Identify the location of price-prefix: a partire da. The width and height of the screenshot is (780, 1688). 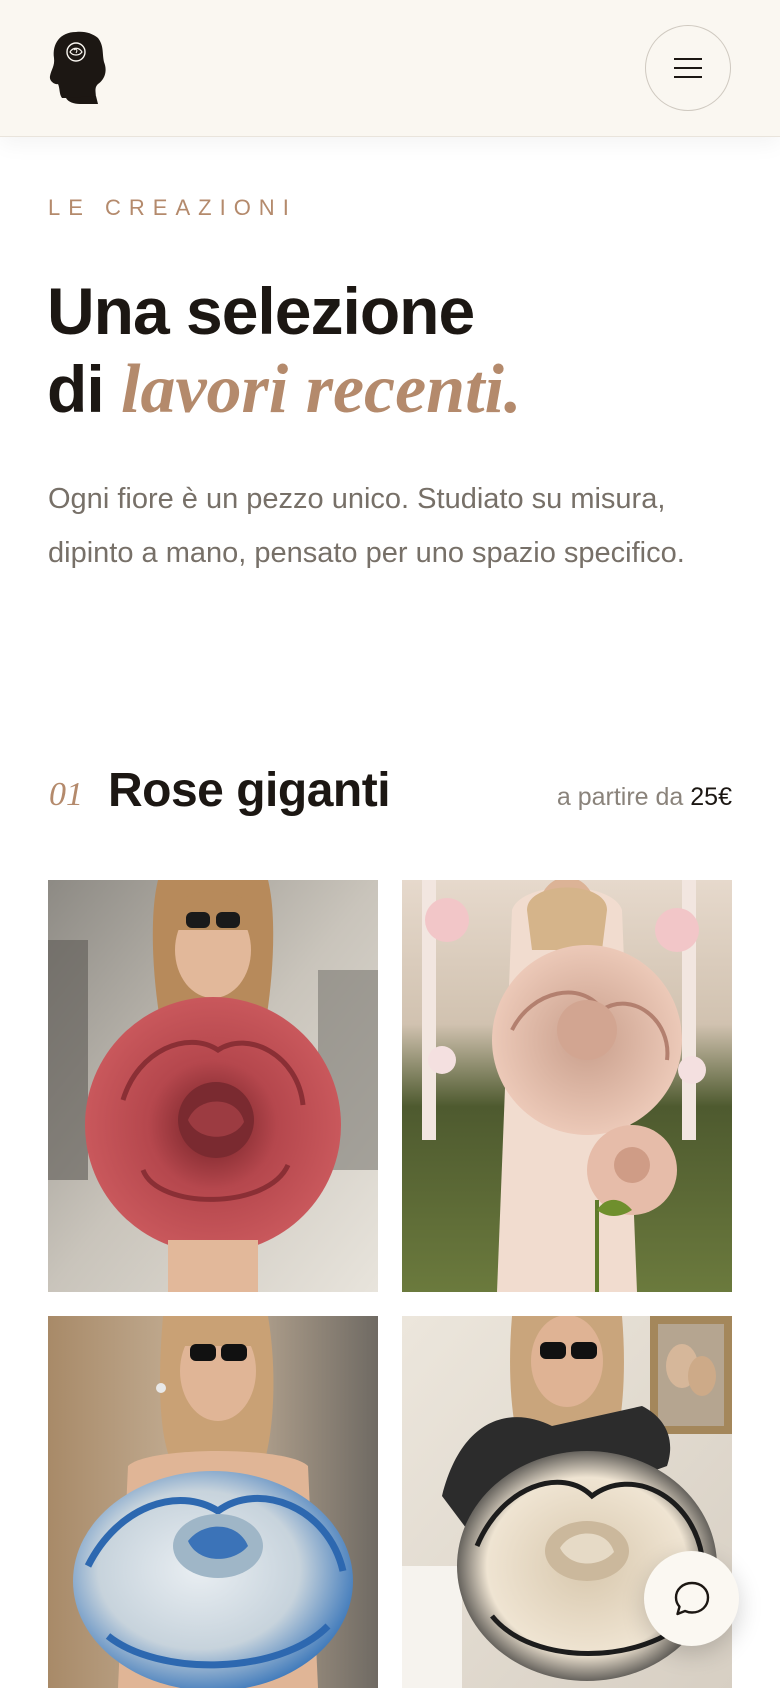
(623, 797).